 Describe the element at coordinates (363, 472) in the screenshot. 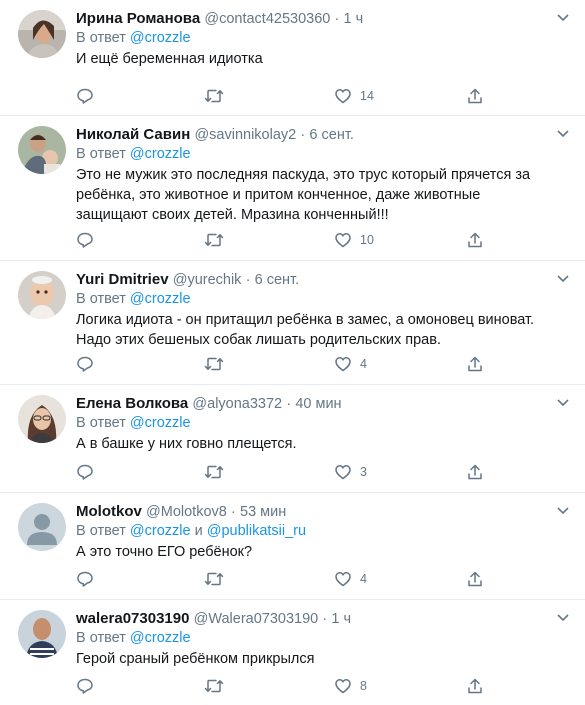

I see `like-count: 3` at that location.